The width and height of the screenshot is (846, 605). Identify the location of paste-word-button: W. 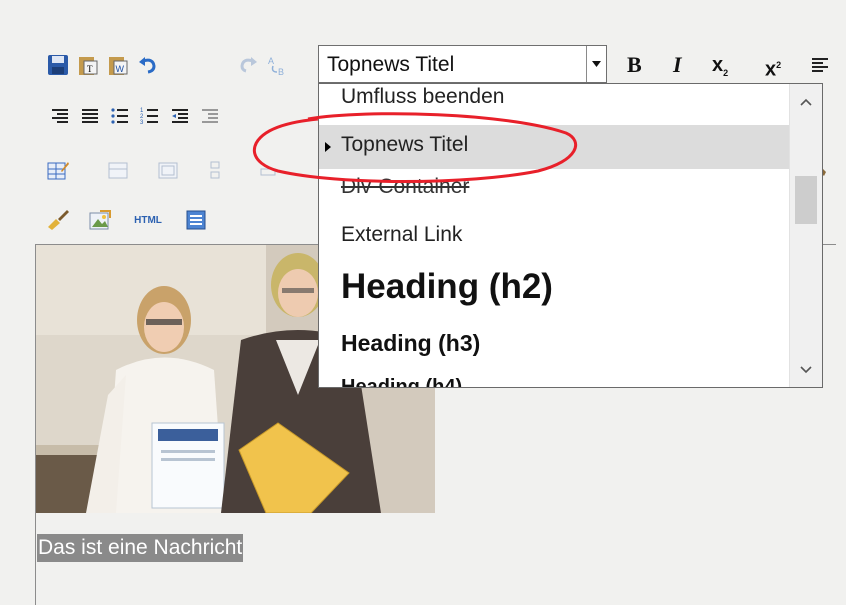
(118, 65).